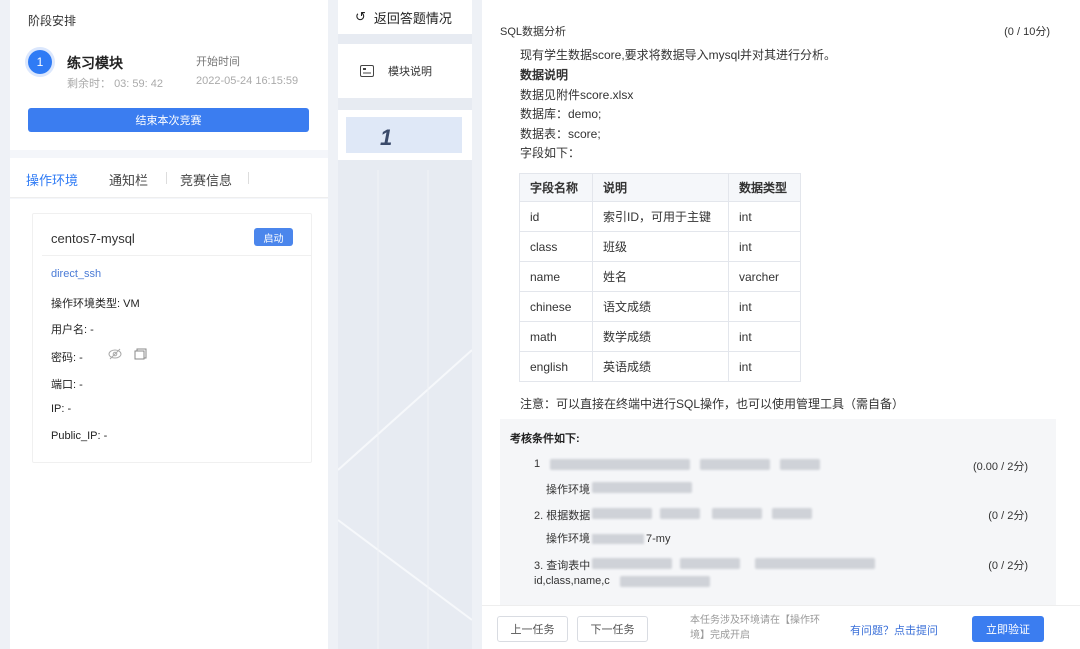 Image resolution: width=1080 pixels, height=649 pixels. Describe the element at coordinates (169, 178) in the screenshot. I see `env-tabs: 操作环境 通知栏 竞赛信息` at that location.